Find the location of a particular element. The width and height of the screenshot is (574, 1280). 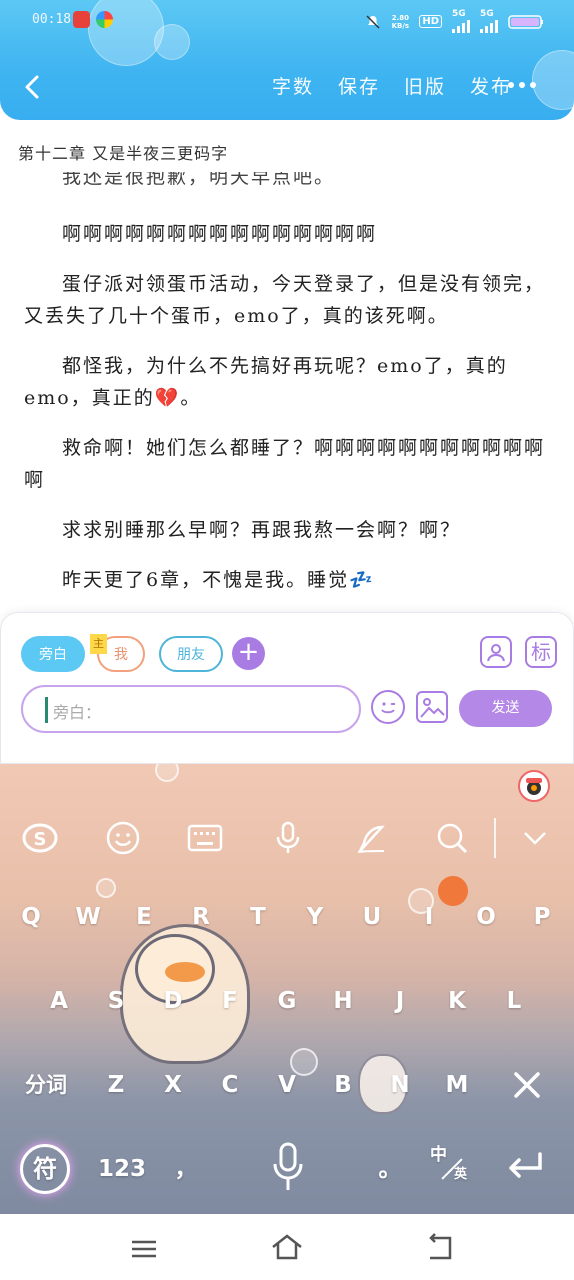

status-right: 2.80 KB/s HD 5G 5G is located at coordinates (454, 21).